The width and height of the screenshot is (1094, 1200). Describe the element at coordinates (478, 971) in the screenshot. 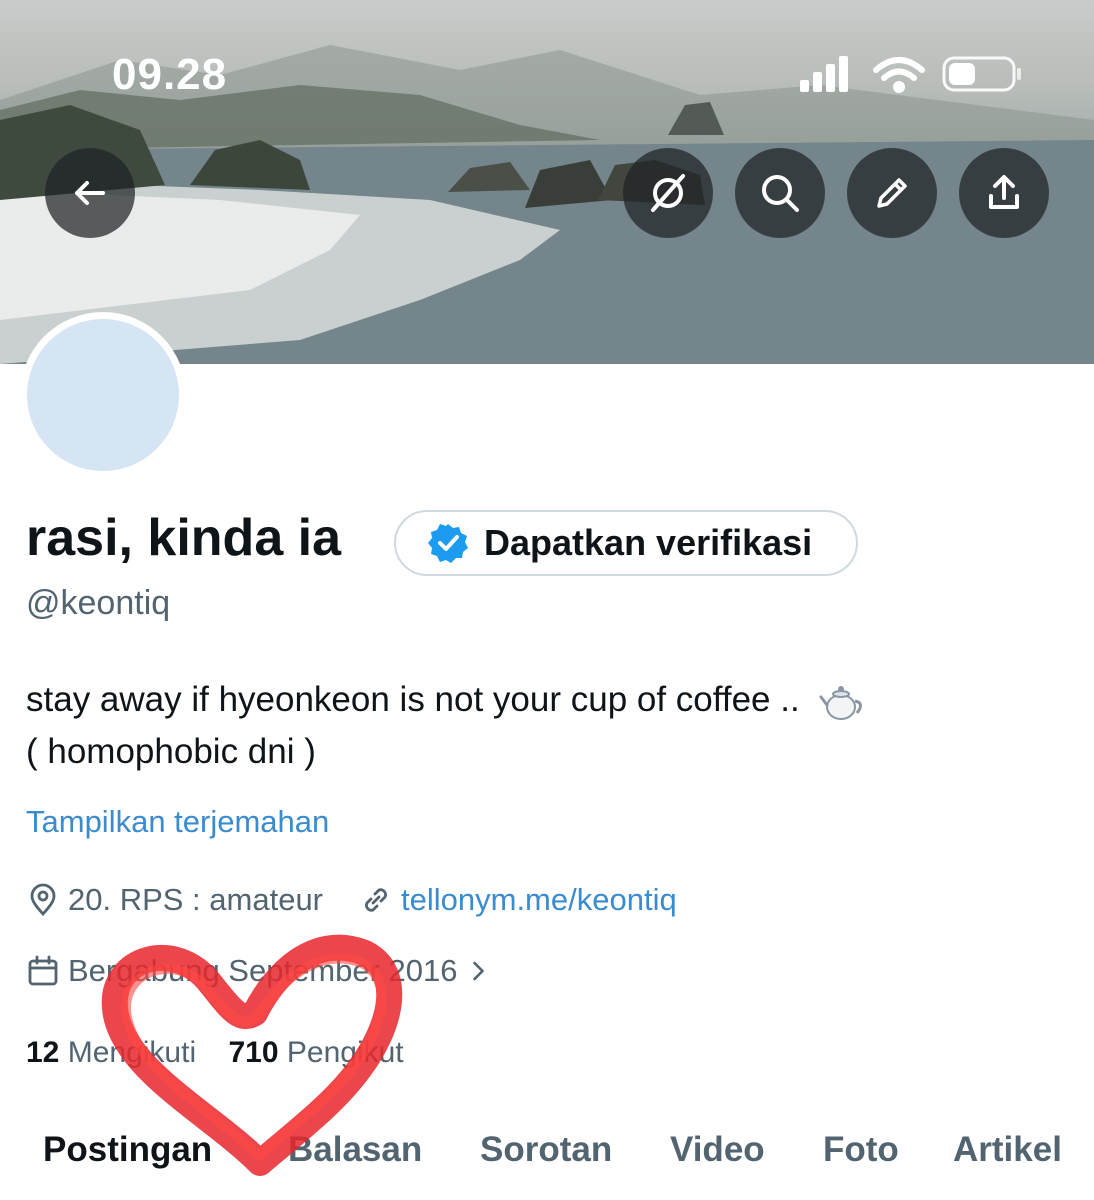

I see `chevron-right-icon` at that location.